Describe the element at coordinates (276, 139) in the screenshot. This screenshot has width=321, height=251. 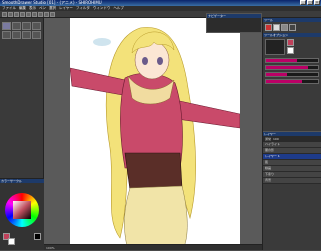
I see `layer-opacity-value: 100` at that location.